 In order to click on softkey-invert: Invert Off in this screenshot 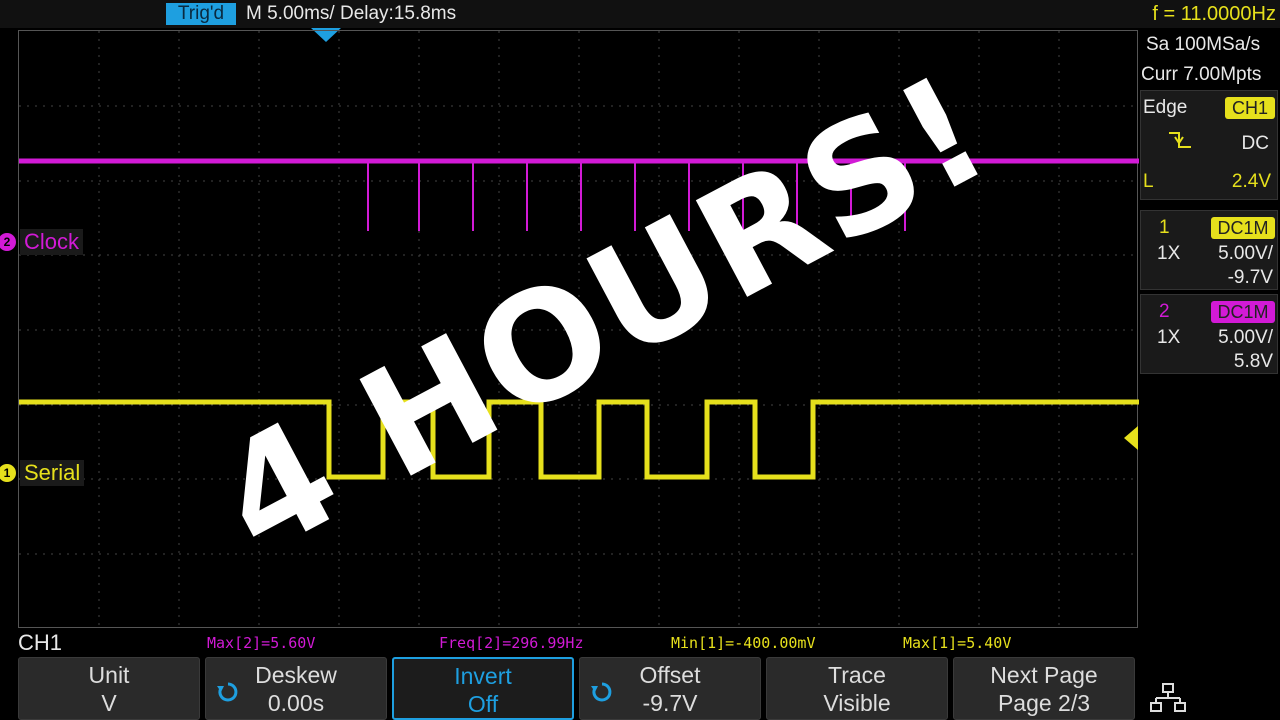, I will do `click(483, 688)`.